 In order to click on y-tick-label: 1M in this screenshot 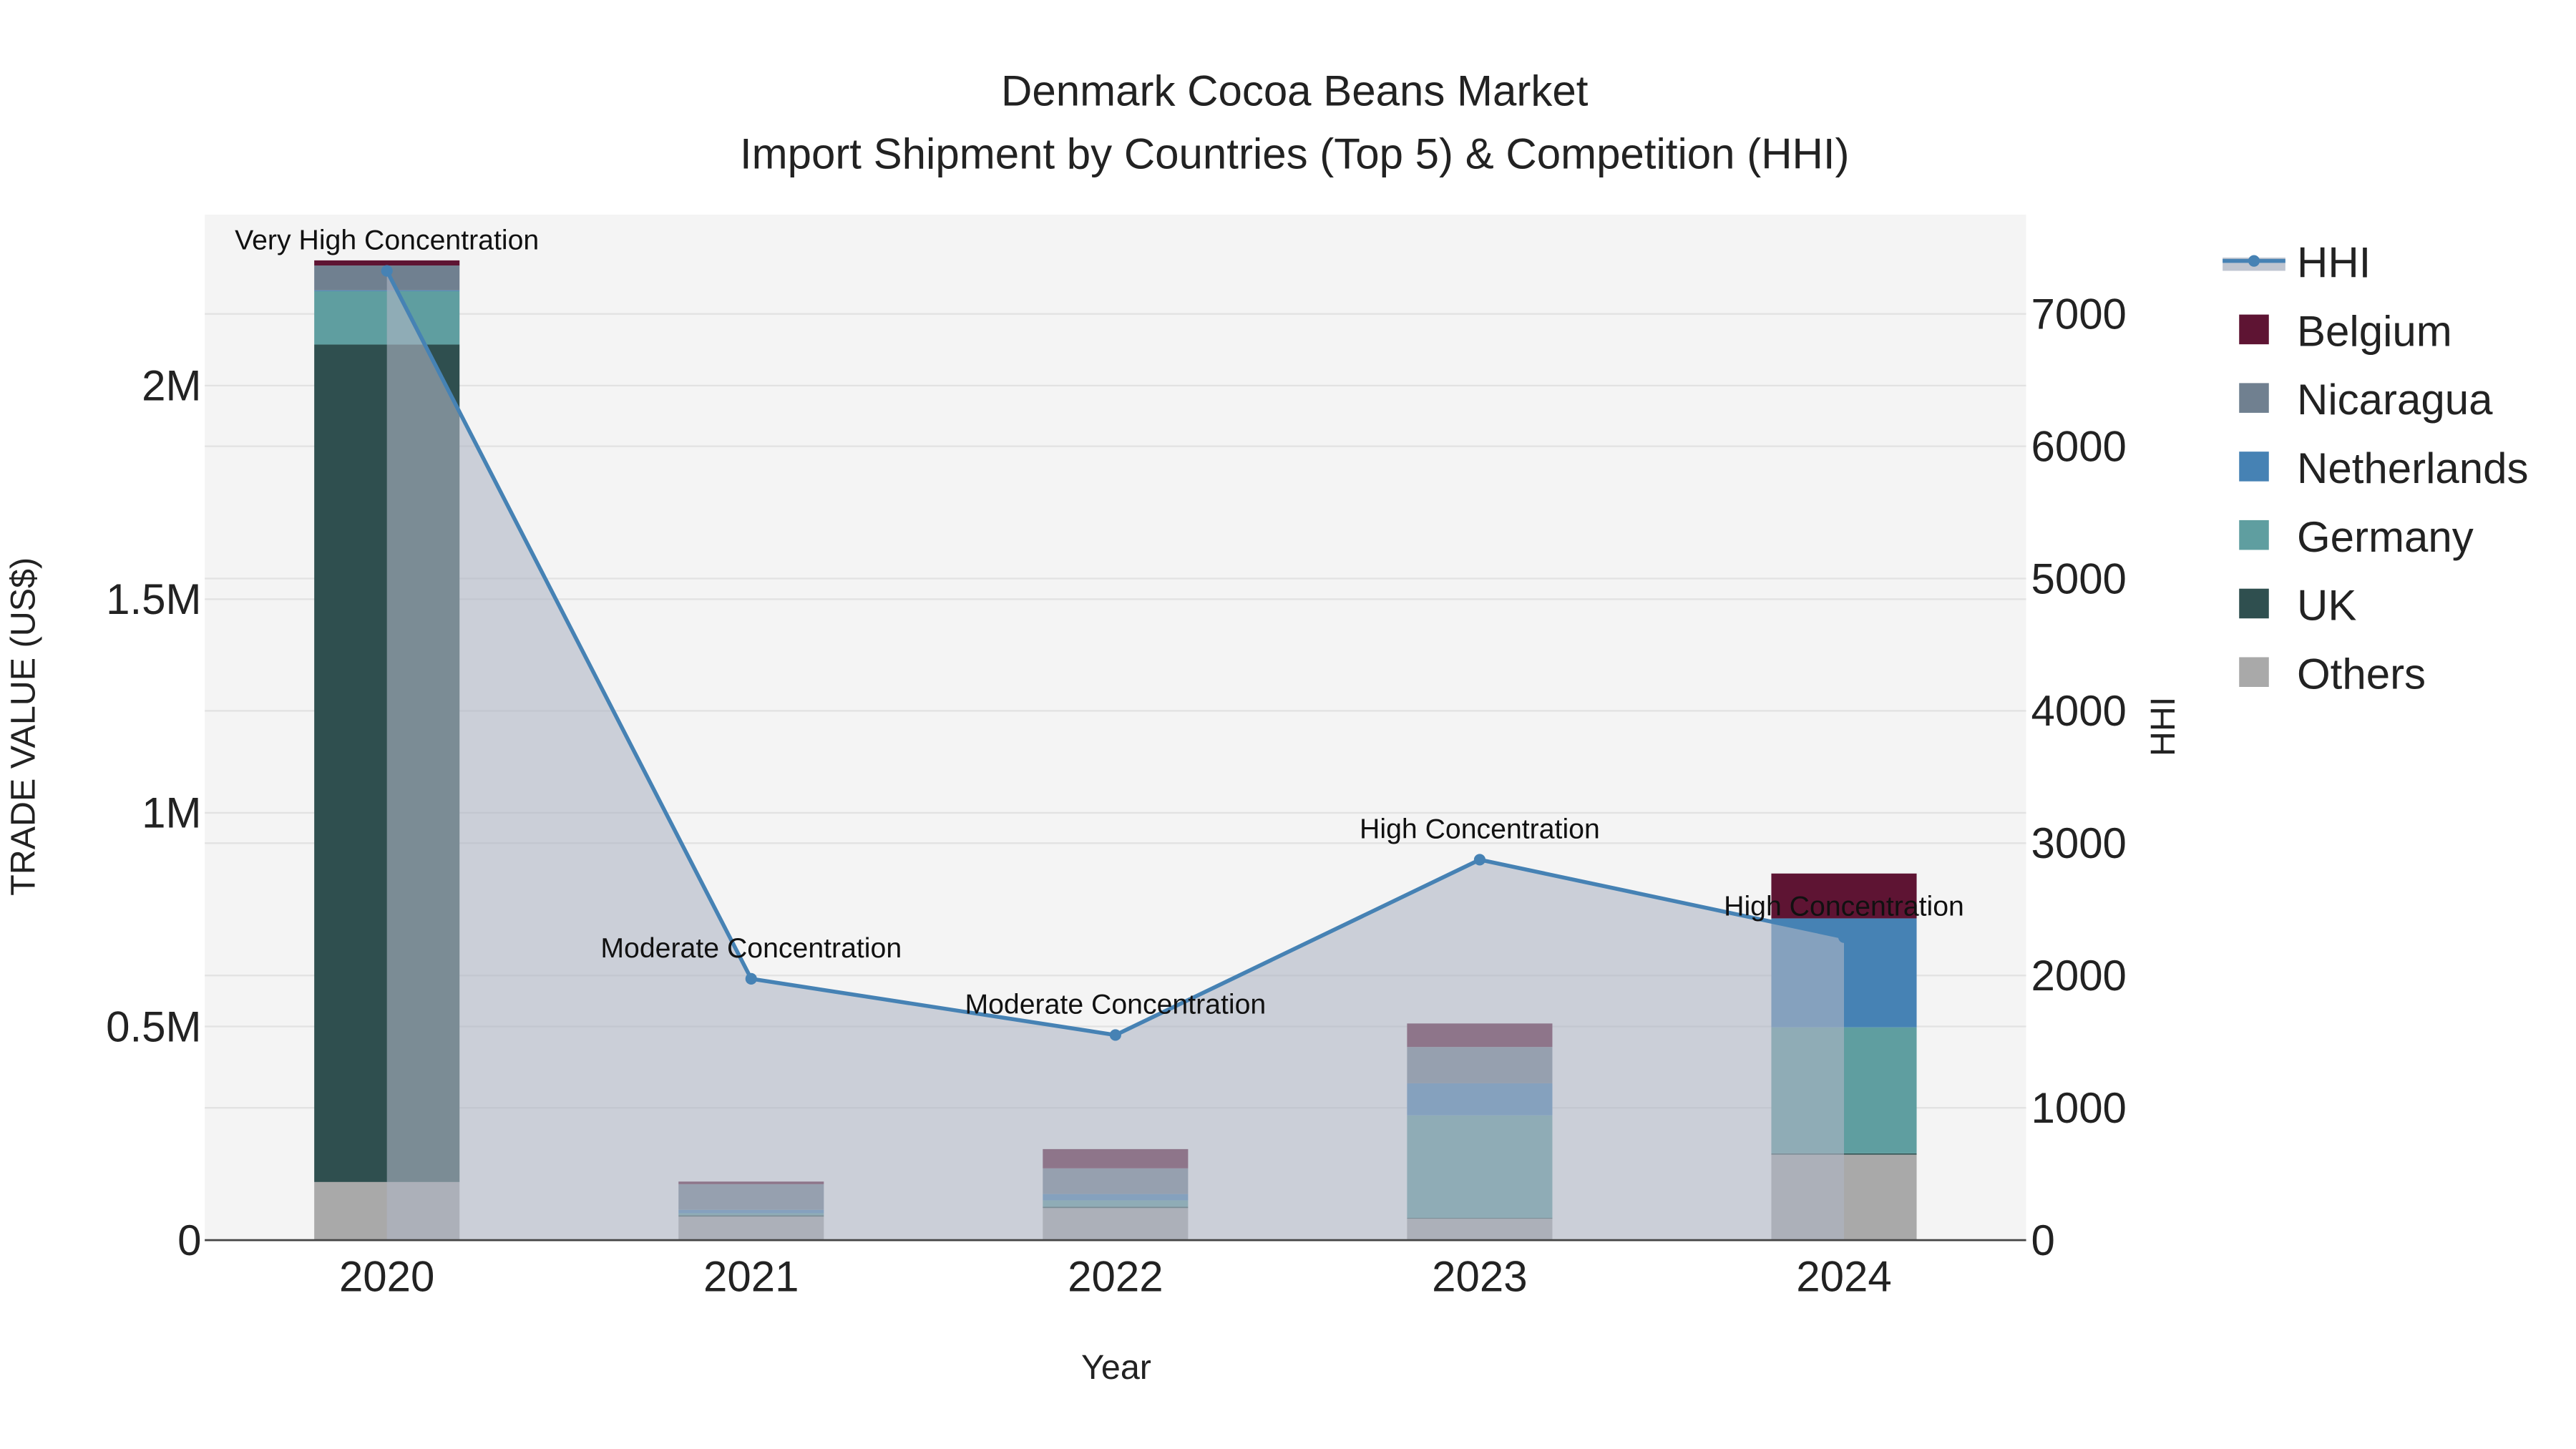, I will do `click(171, 813)`.